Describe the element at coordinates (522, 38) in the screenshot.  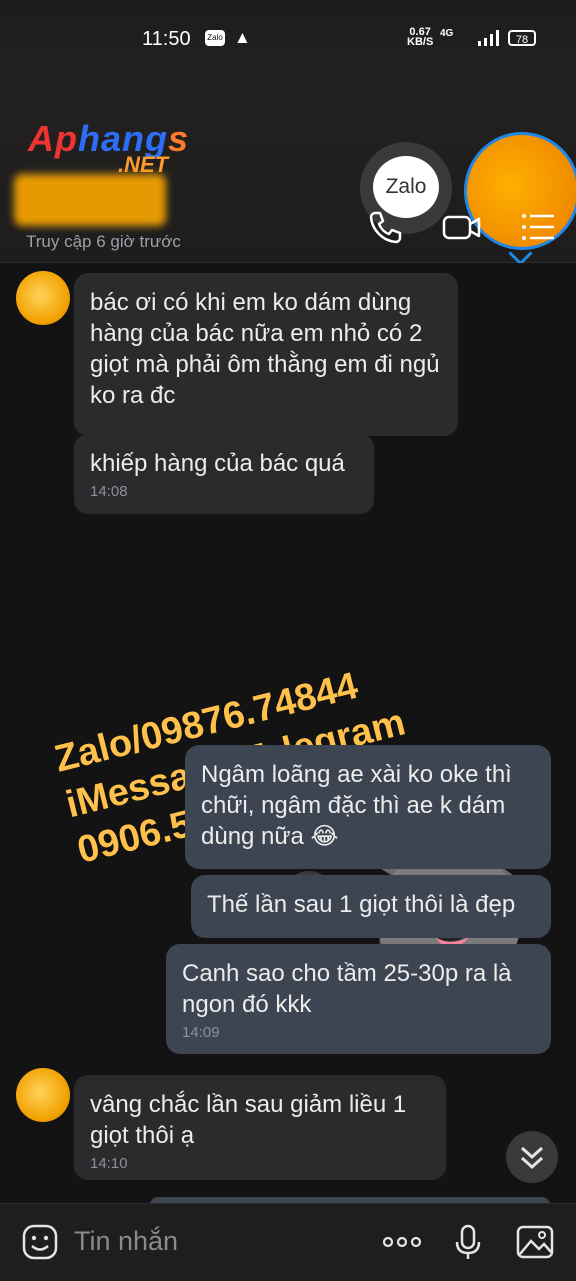
I see `battery-icon: 78` at that location.